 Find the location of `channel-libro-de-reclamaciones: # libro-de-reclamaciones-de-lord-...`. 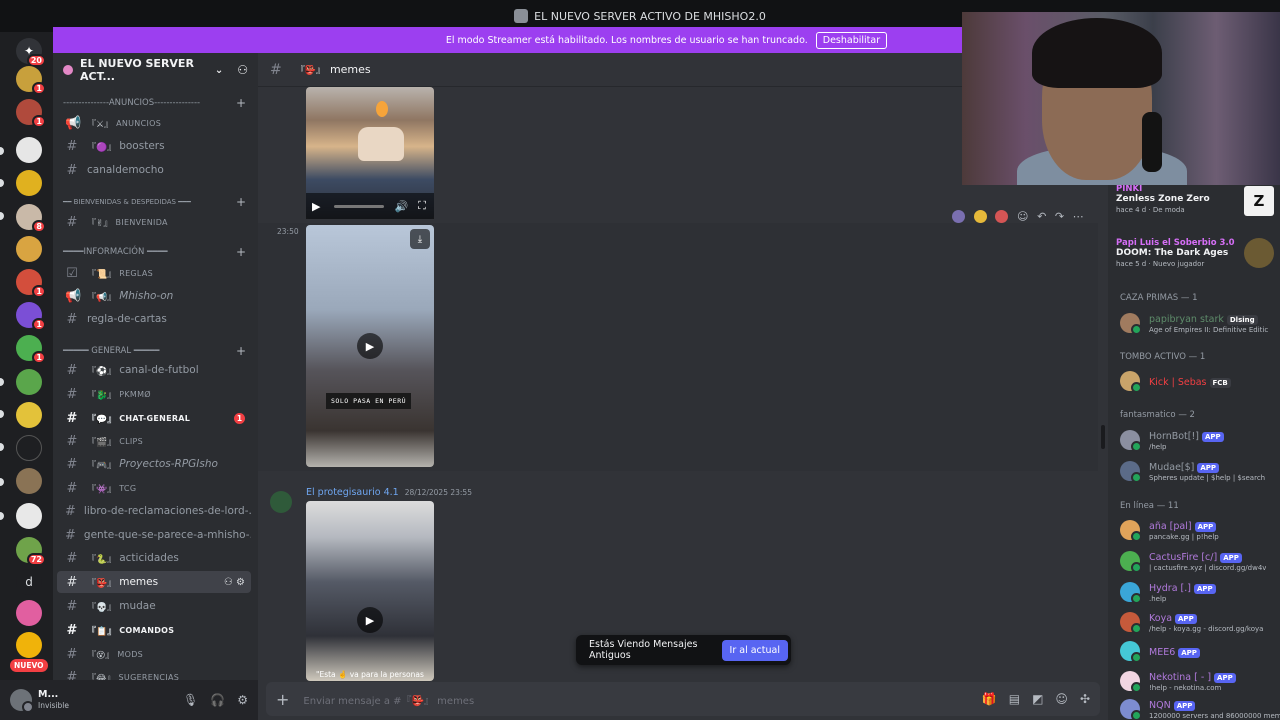

channel-libro-de-reclamaciones: # libro-de-reclamaciones-de-lord-... is located at coordinates (154, 511).